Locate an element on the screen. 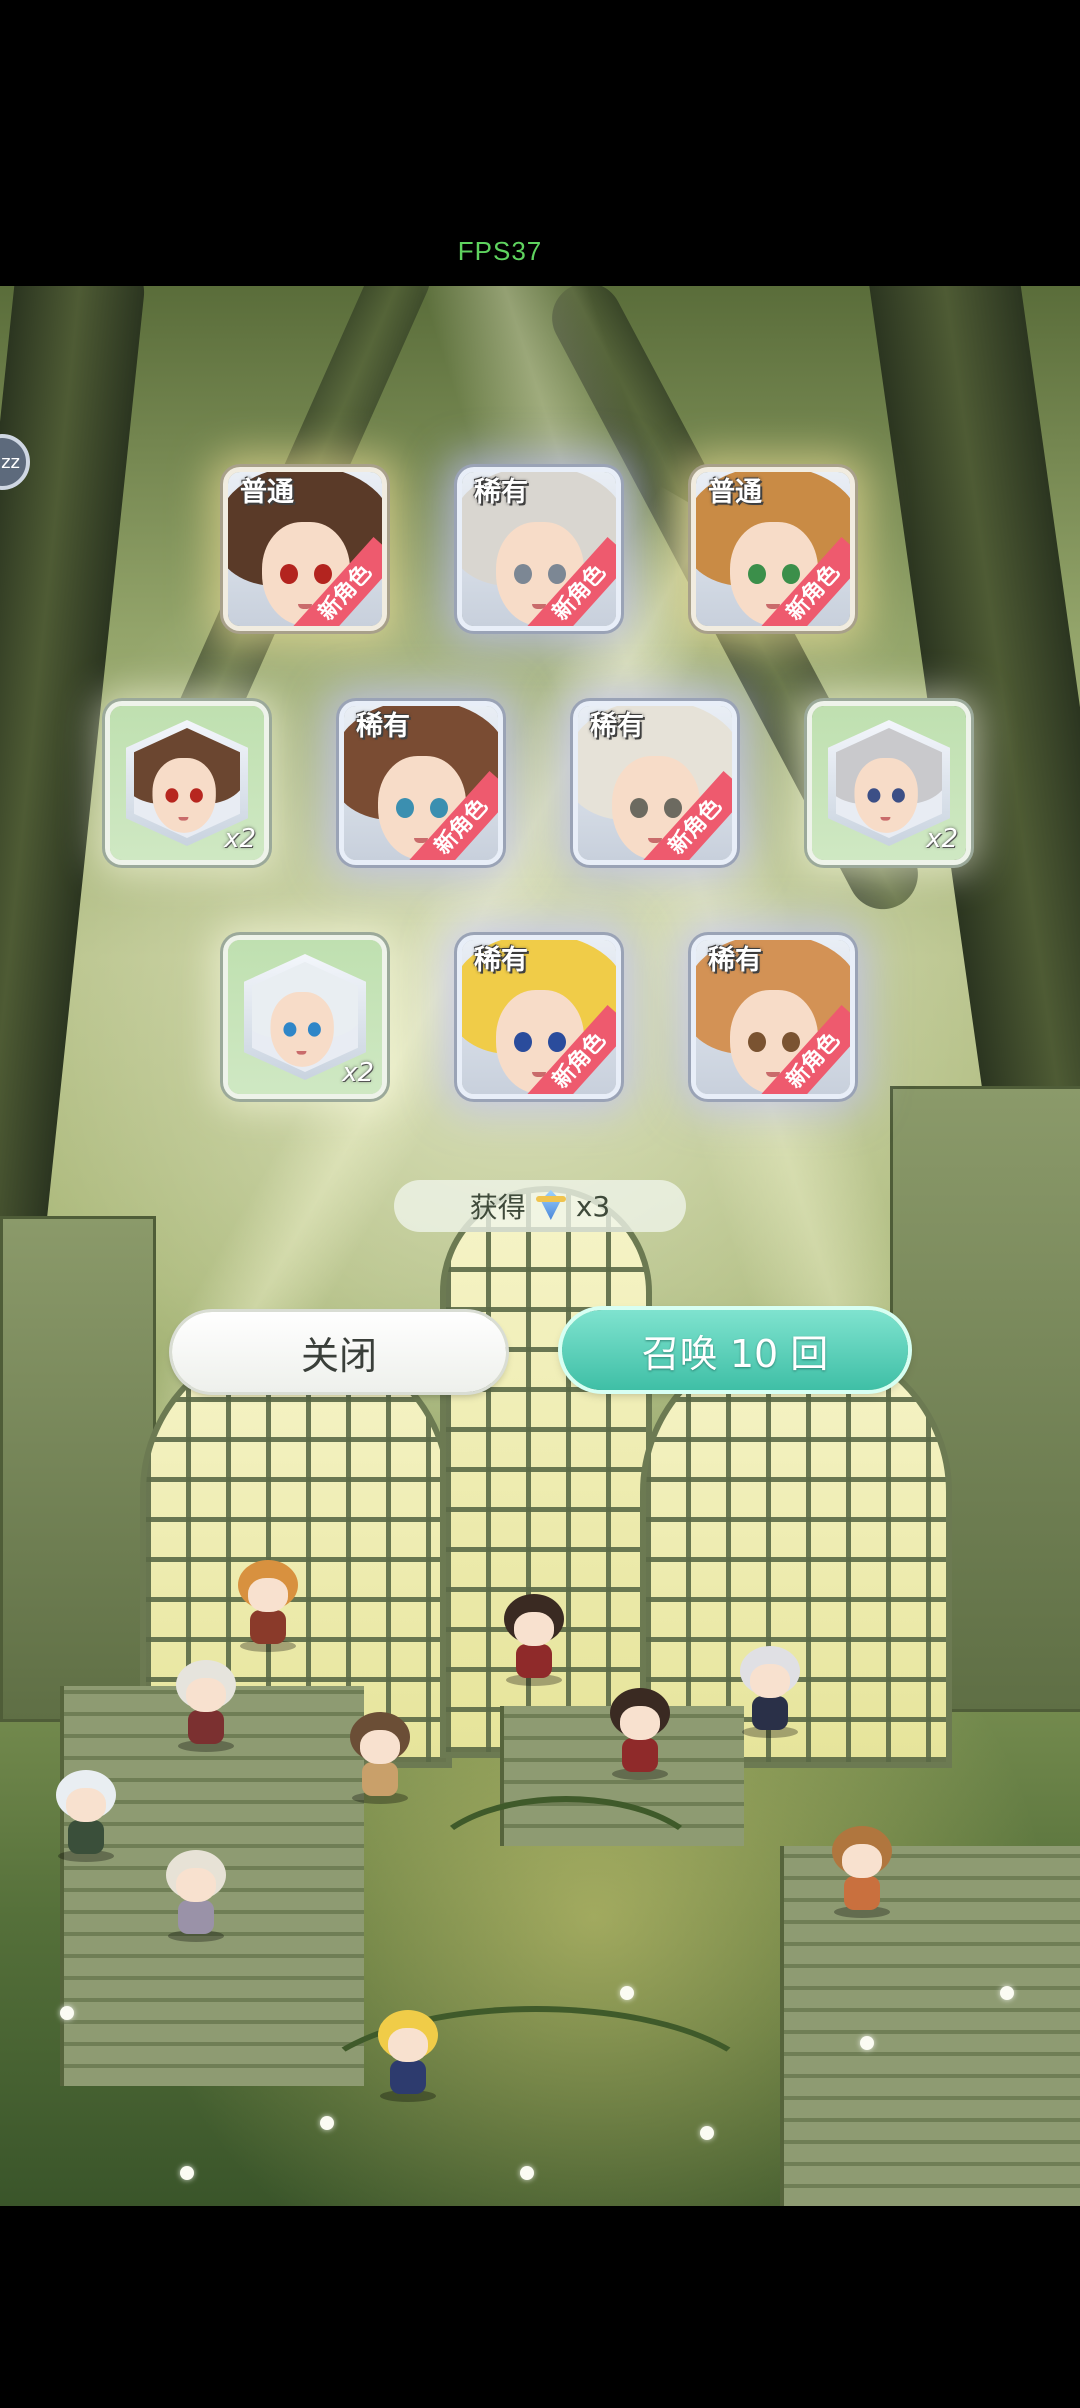 The image size is (1080, 2408). reward-label: 获得 is located at coordinates (497, 1207).